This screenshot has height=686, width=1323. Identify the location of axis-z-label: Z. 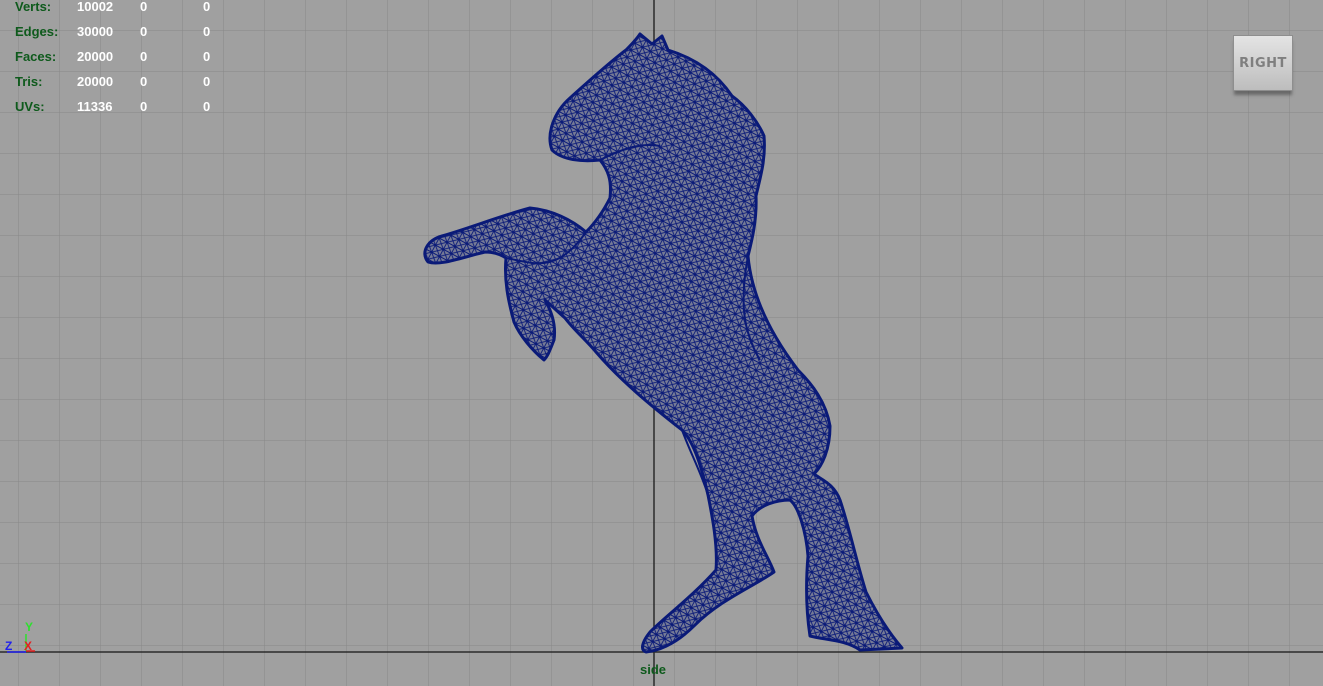
(9, 646).